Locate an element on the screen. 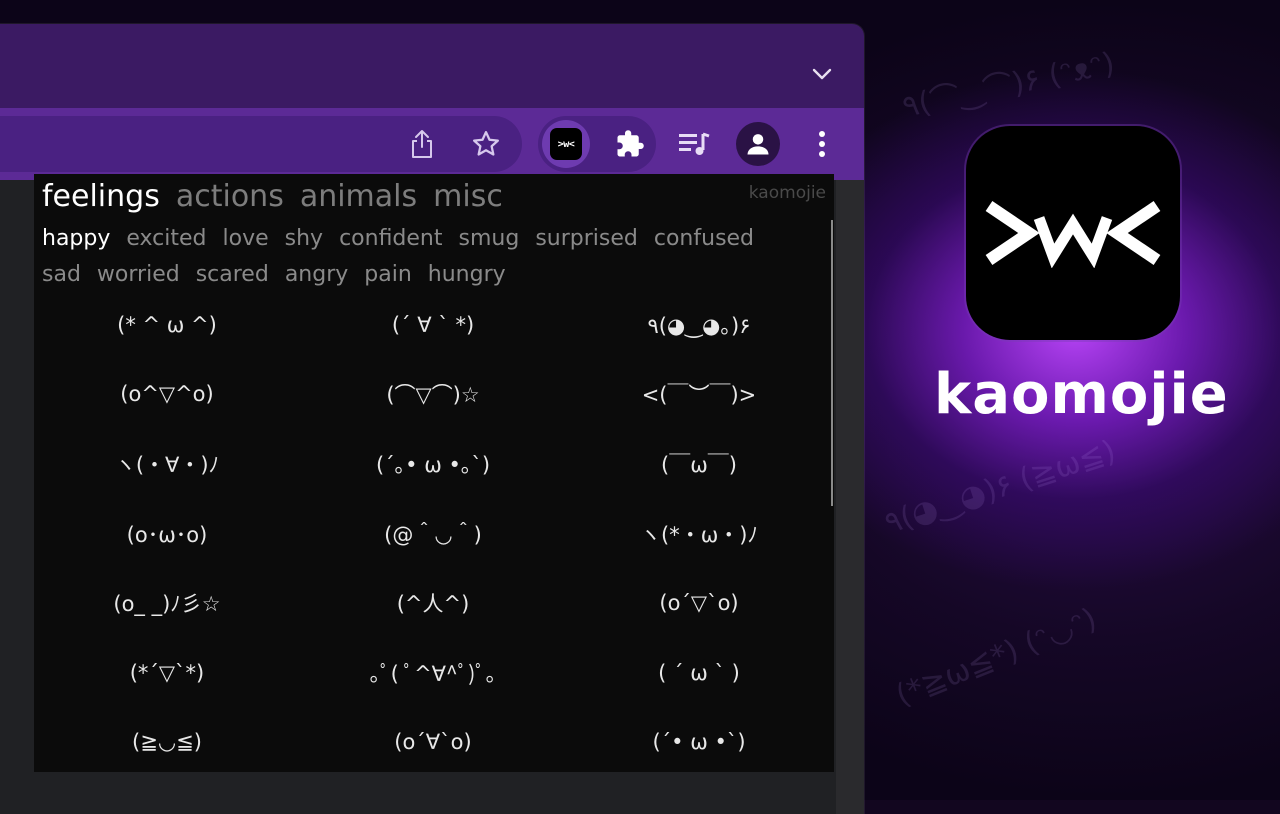  category-tabs: feelings actions animals misc is located at coordinates (272, 197).